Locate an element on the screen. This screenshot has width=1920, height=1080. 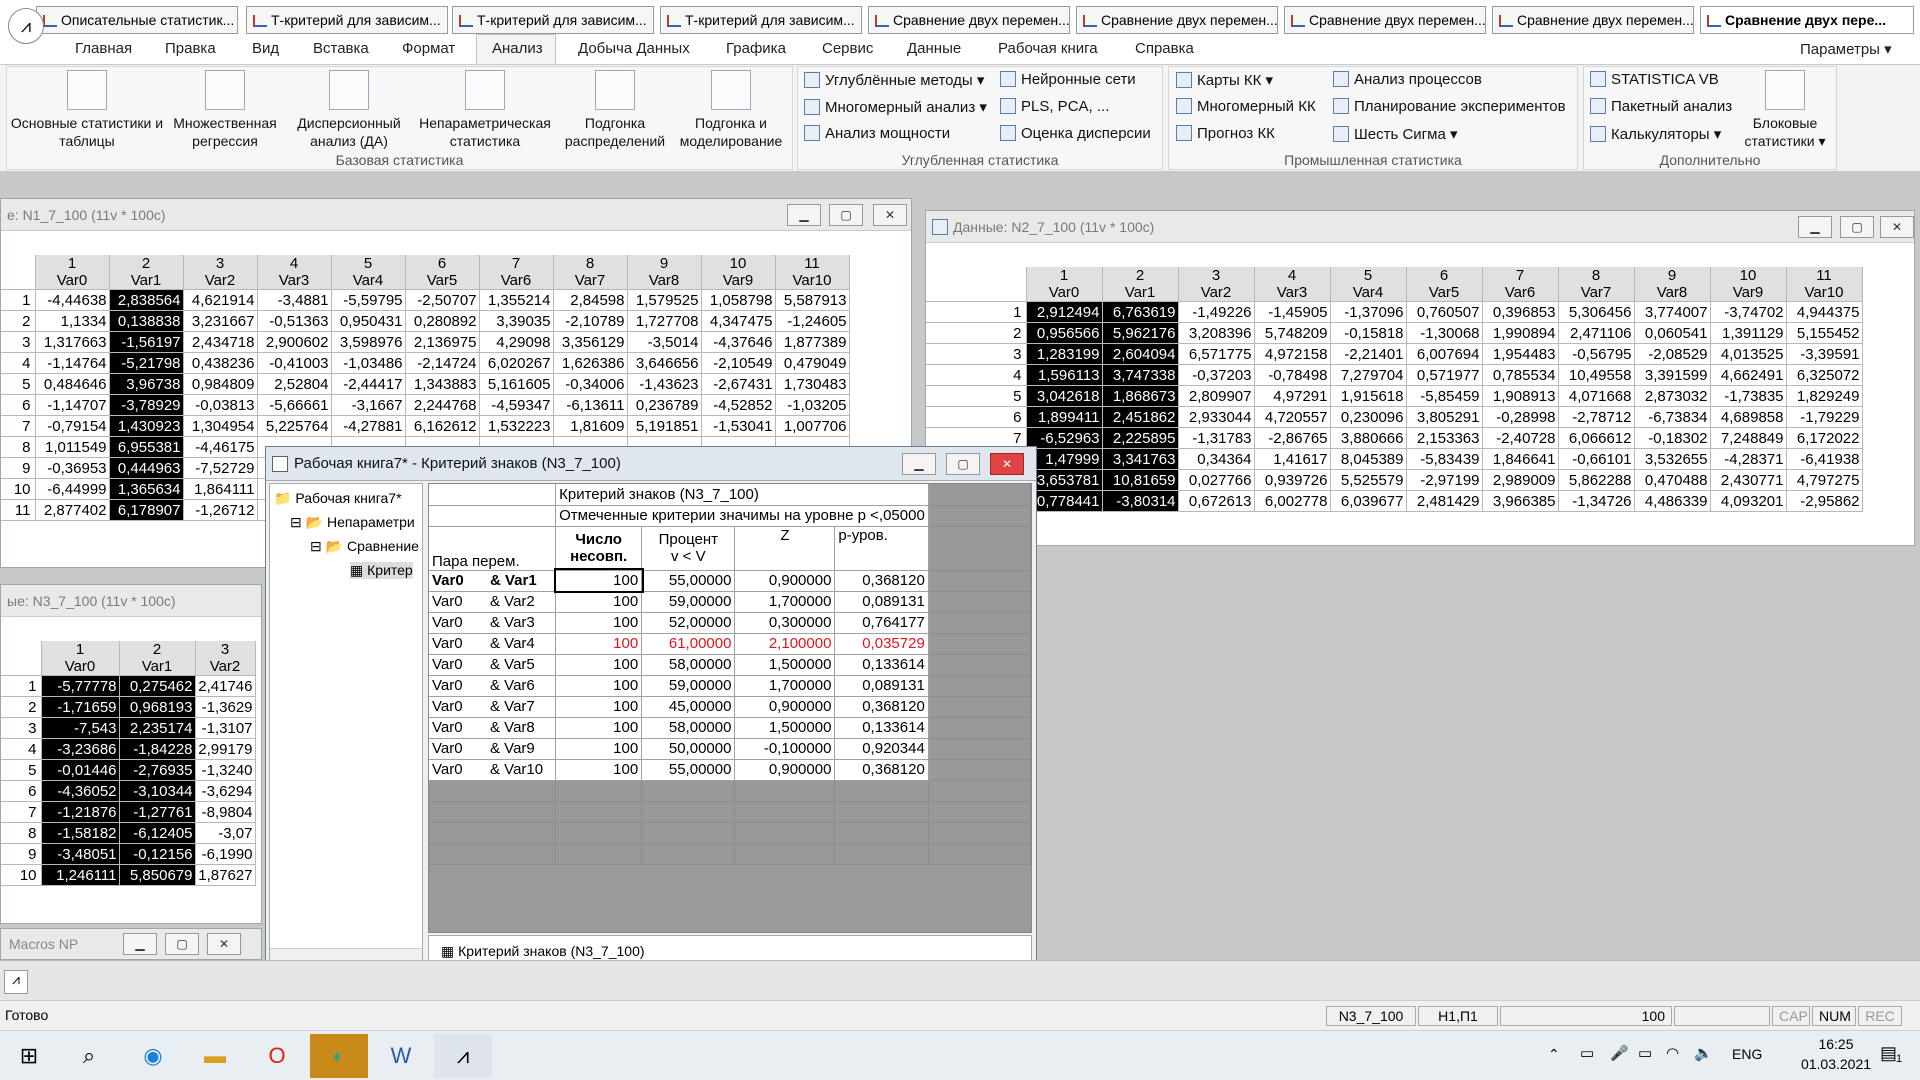
res-z-header: Z is located at coordinates (785, 548).